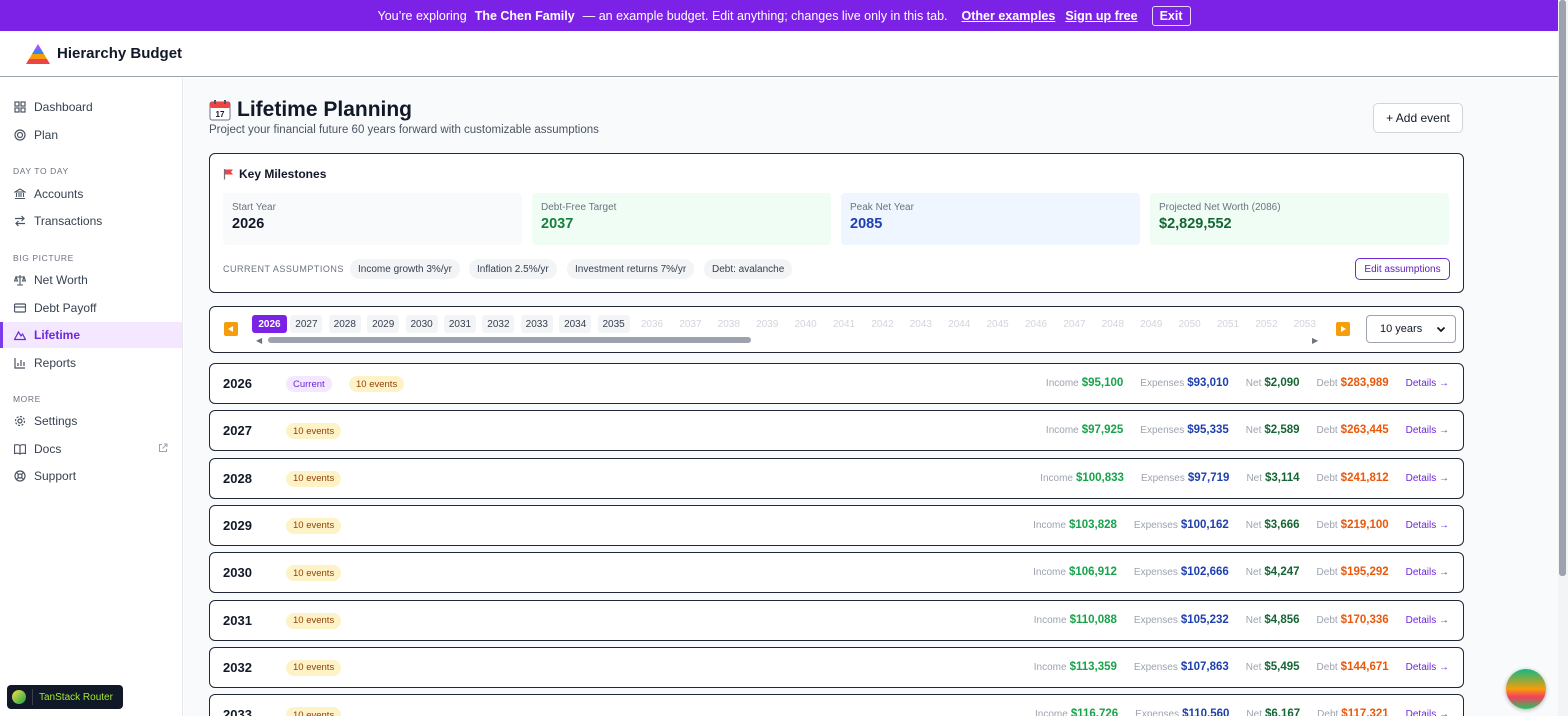 The image size is (1568, 716). I want to click on year-chip: 2039, so click(767, 324).